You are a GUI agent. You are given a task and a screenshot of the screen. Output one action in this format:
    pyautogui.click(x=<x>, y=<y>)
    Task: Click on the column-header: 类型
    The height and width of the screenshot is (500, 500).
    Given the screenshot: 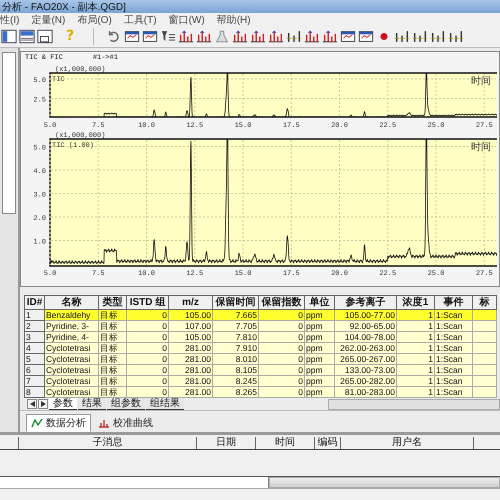 What is the action you would take?
    pyautogui.click(x=112, y=303)
    